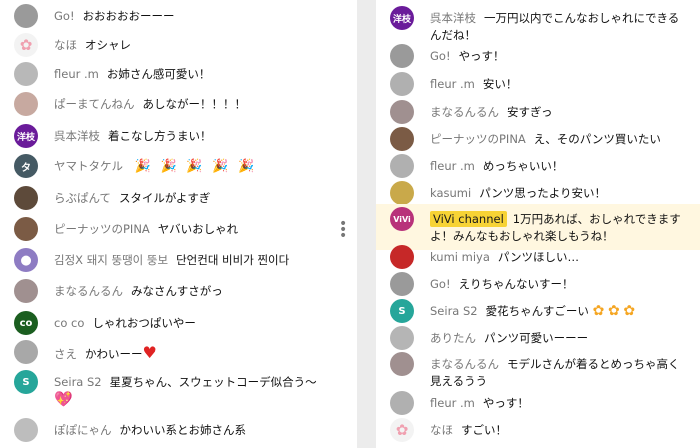 Image resolution: width=700 pixels, height=448 pixels. I want to click on chat-message: ピーナッツのPINA ヤバいおしゃれ, so click(179, 229).